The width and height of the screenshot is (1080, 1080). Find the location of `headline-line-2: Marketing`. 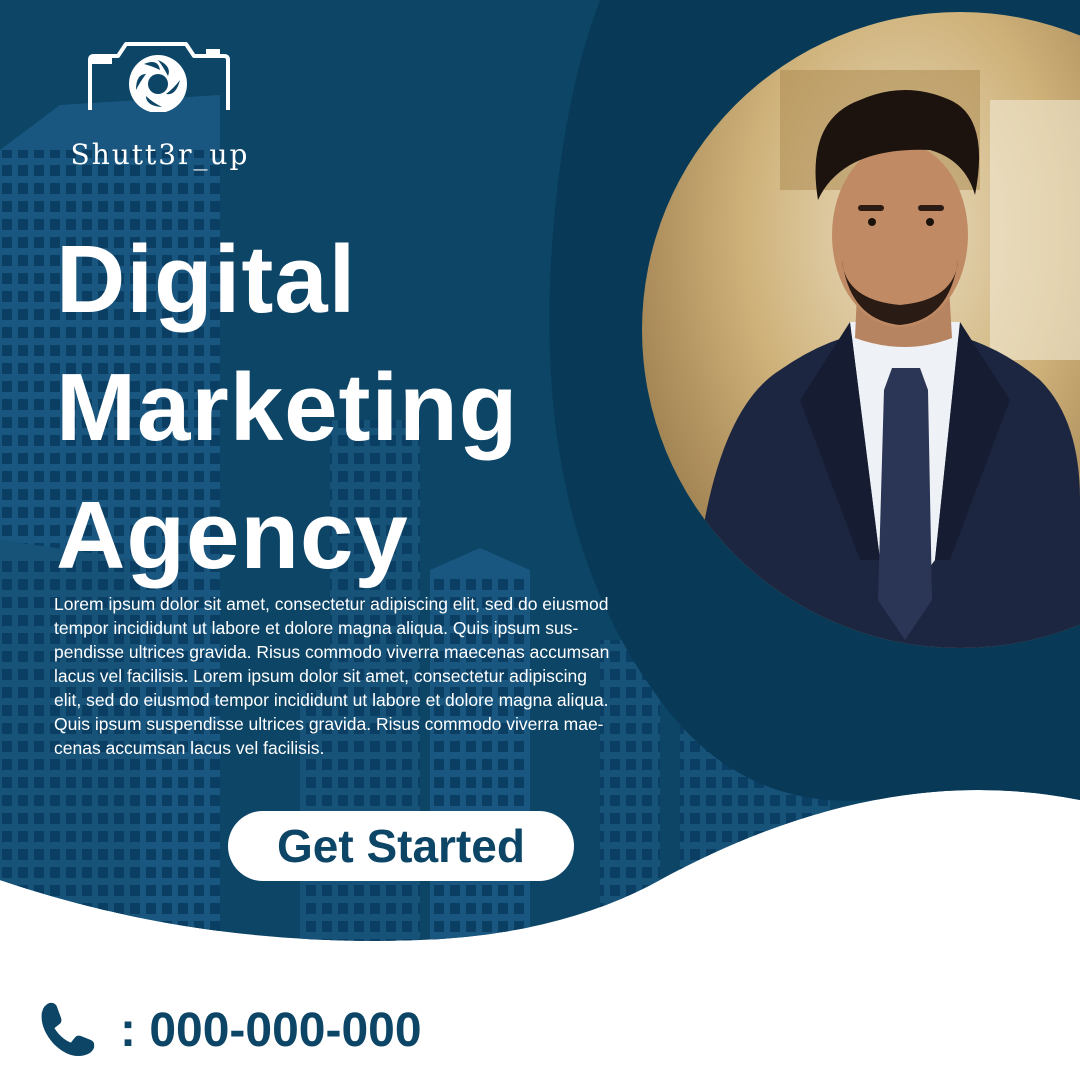

headline-line-2: Marketing is located at coordinates (287, 407).